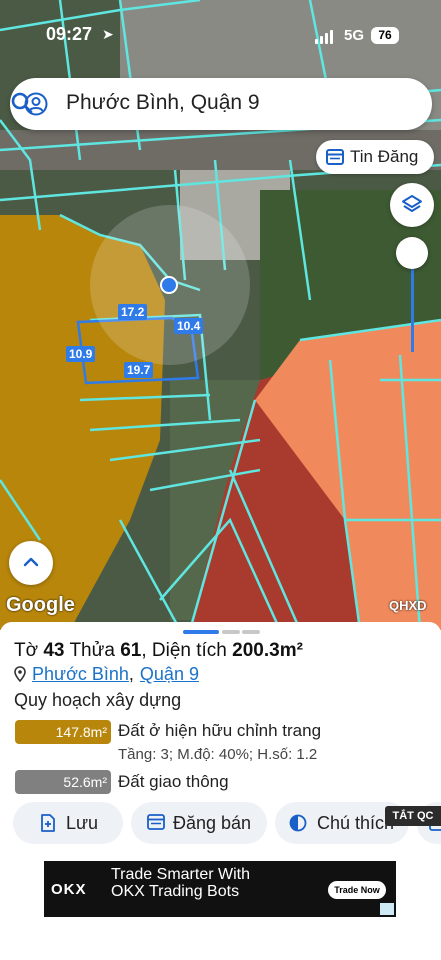 This screenshot has width=441, height=960. Describe the element at coordinates (357, 890) in the screenshot. I see `ad-cta-button: Trade Now` at that location.